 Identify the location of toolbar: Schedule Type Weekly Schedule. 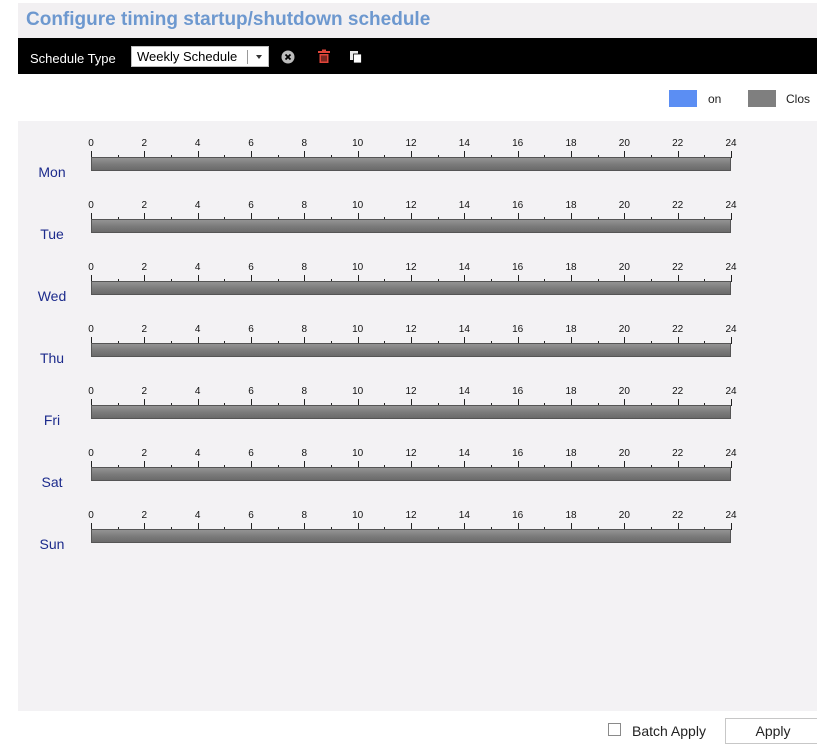
(417, 56).